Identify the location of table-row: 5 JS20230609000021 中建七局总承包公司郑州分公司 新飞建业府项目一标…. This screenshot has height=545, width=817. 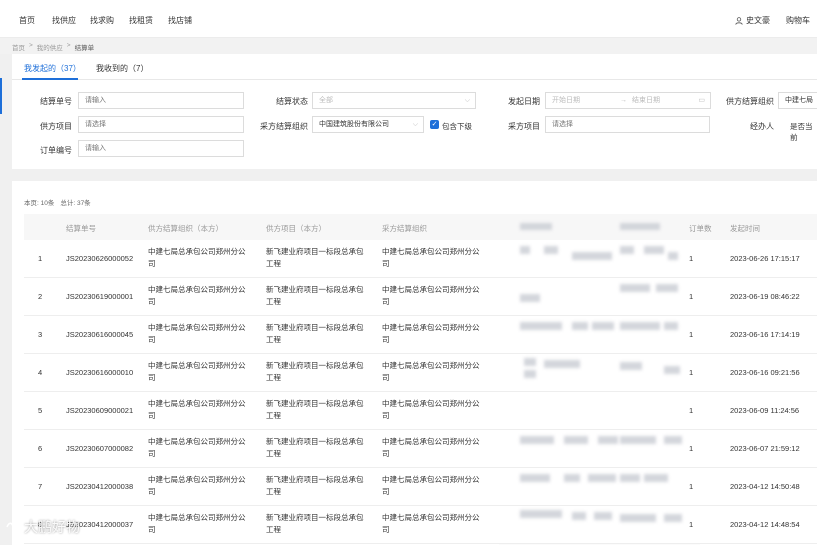
(420, 411).